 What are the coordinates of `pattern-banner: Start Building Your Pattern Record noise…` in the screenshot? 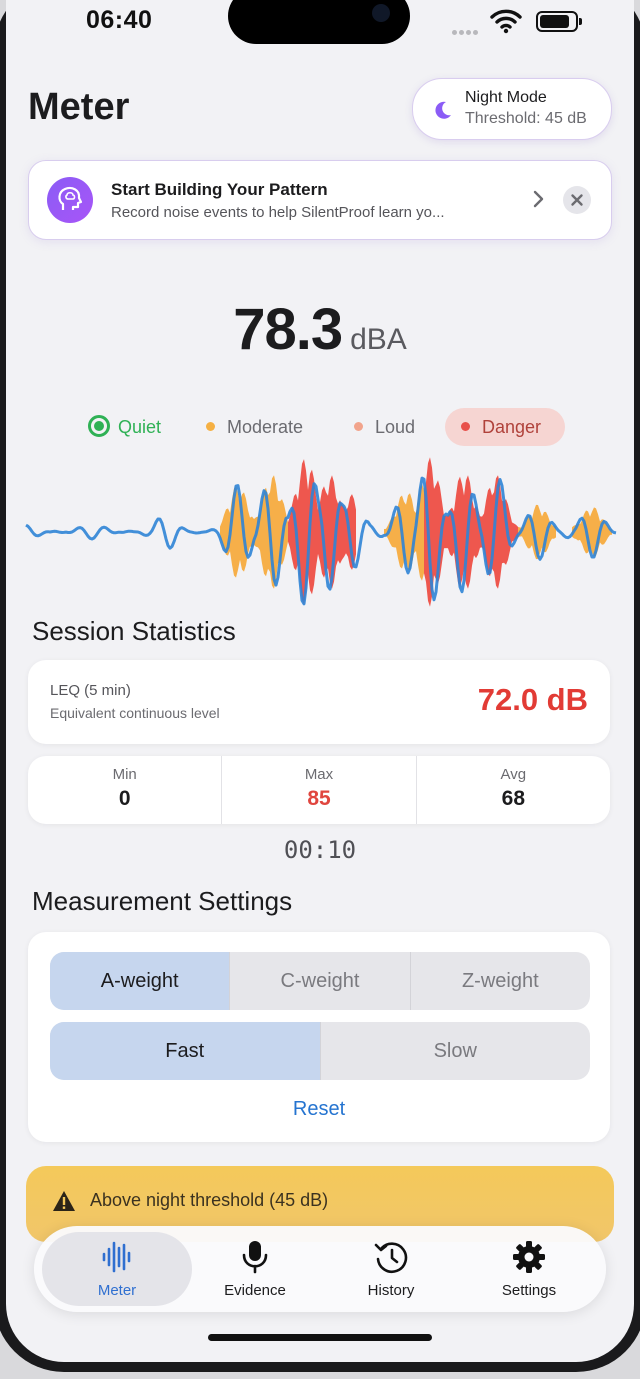 It's located at (320, 200).